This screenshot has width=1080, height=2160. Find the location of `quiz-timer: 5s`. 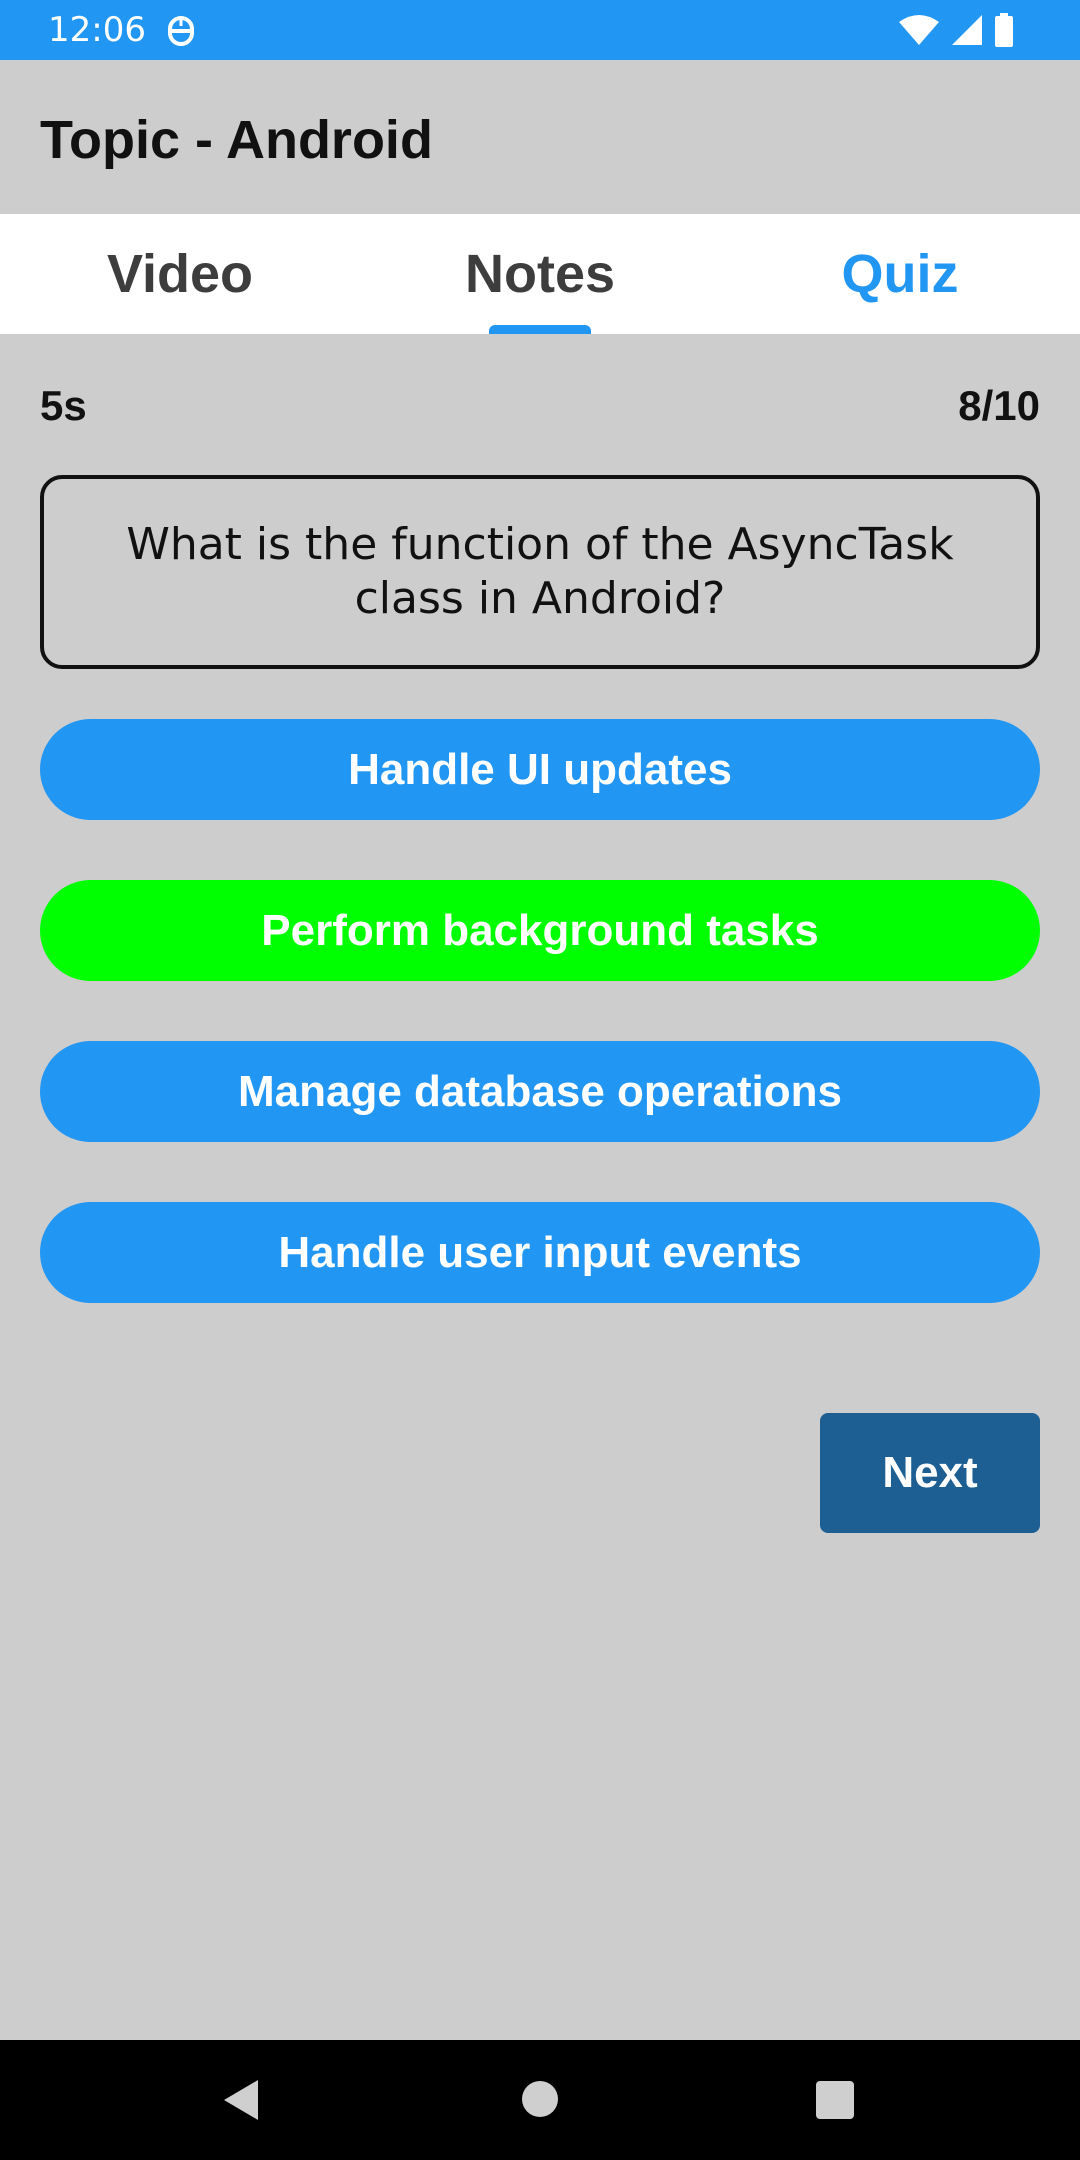

quiz-timer: 5s is located at coordinates (63, 405).